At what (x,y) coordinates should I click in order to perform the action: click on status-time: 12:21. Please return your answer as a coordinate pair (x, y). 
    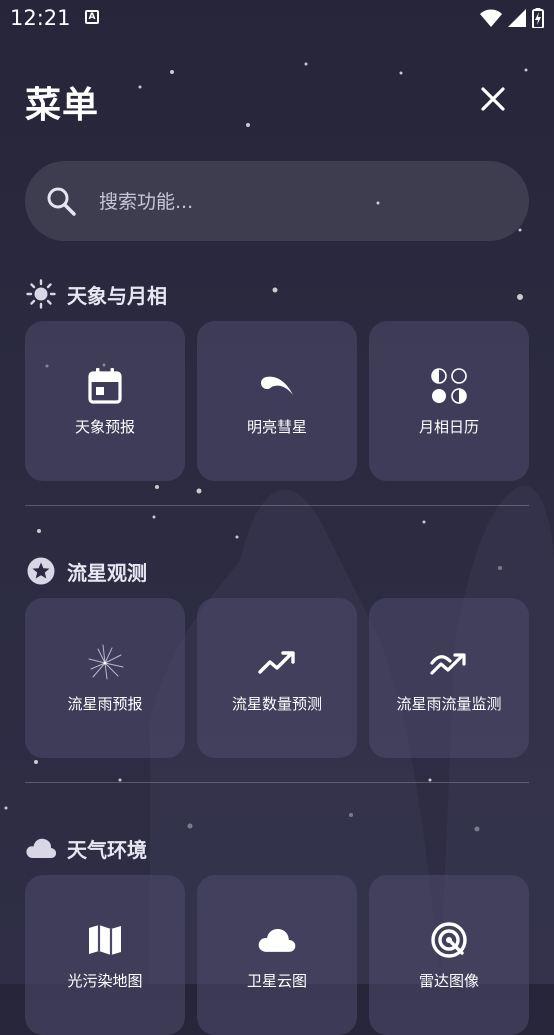
    Looking at the image, I should click on (40, 18).